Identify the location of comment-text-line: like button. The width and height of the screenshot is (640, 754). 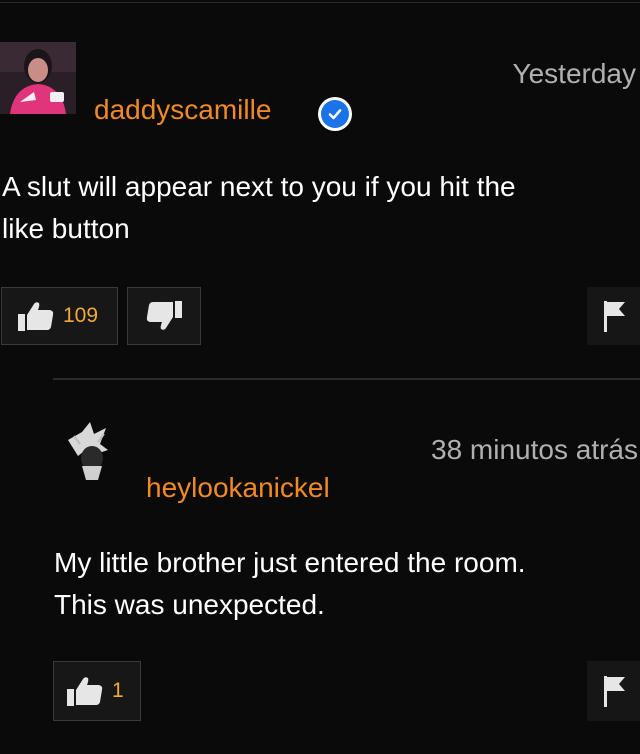
(66, 228).